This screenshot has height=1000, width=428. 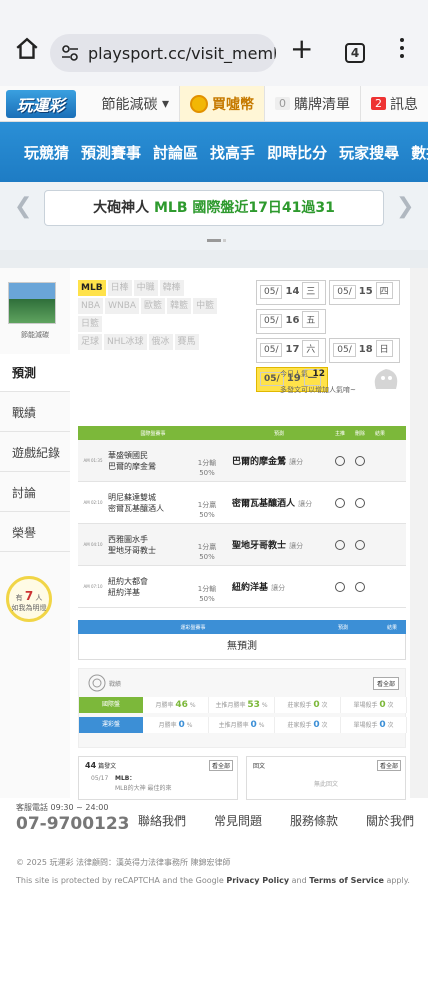 What do you see at coordinates (179, 306) in the screenshot?
I see `sport-tab: 韓籃` at bounding box center [179, 306].